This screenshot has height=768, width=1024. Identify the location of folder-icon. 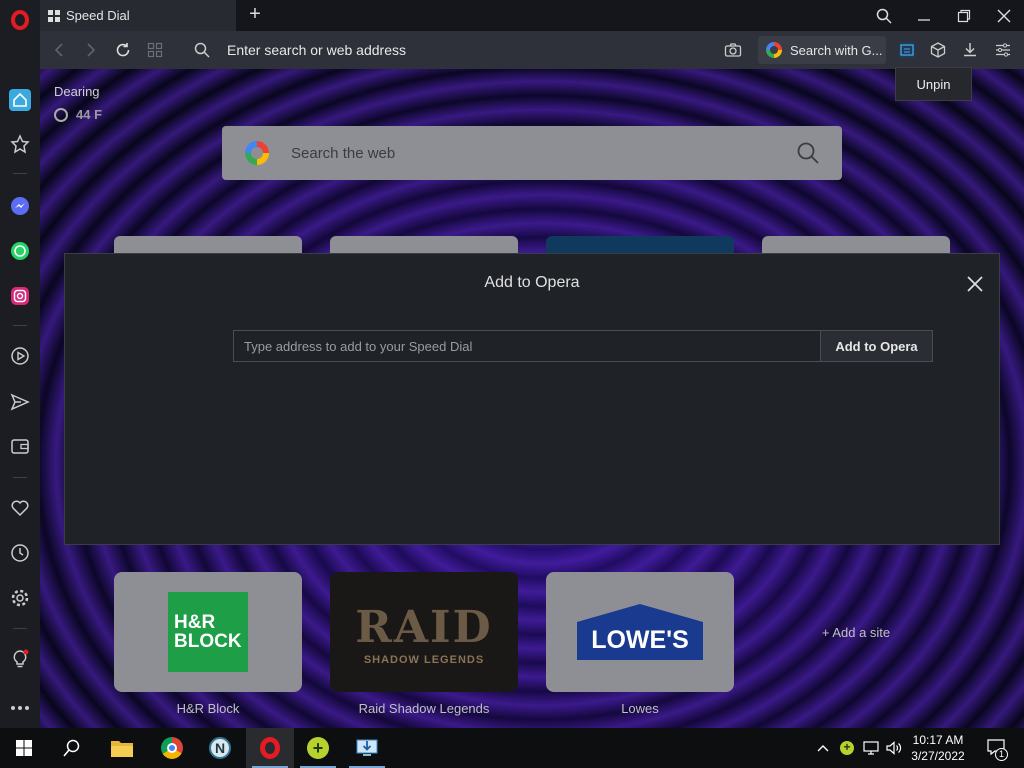
(122, 749).